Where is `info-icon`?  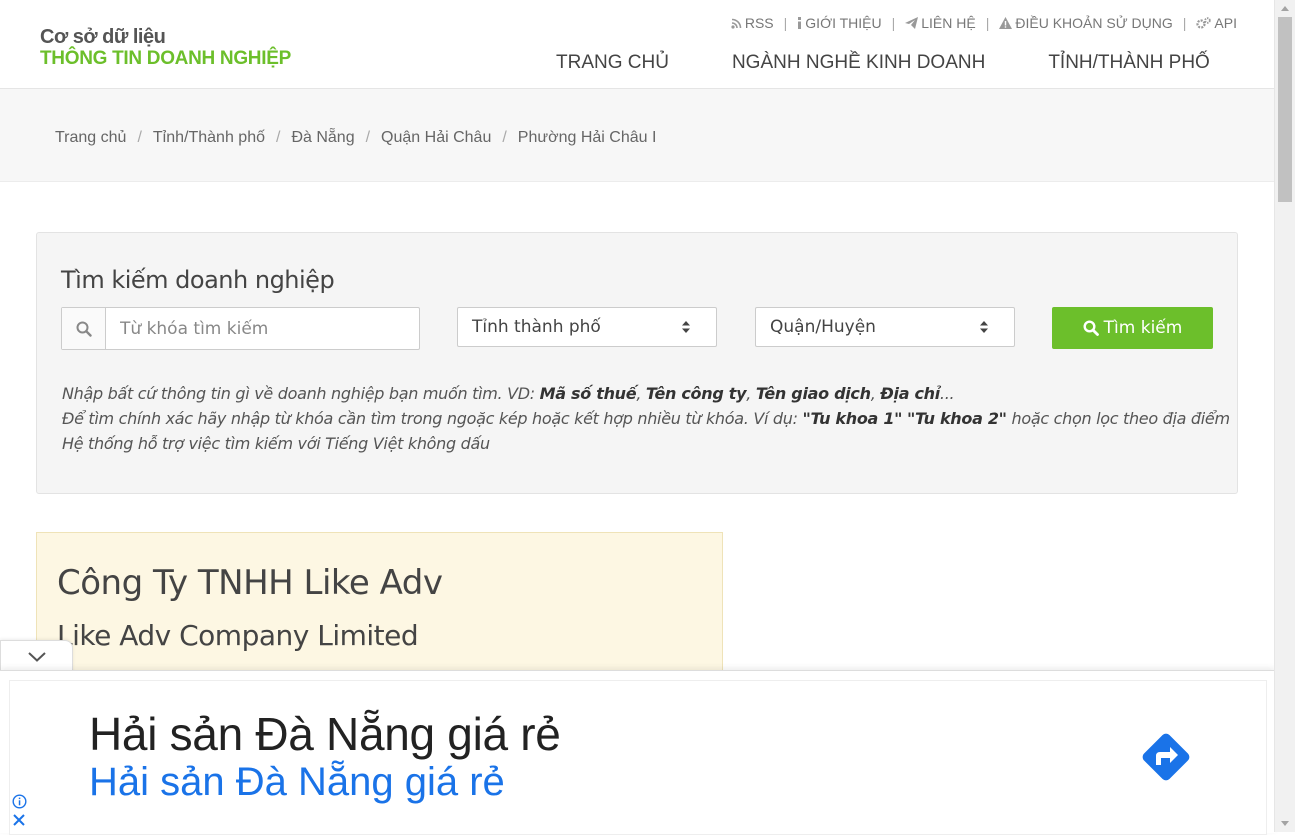 info-icon is located at coordinates (800, 23).